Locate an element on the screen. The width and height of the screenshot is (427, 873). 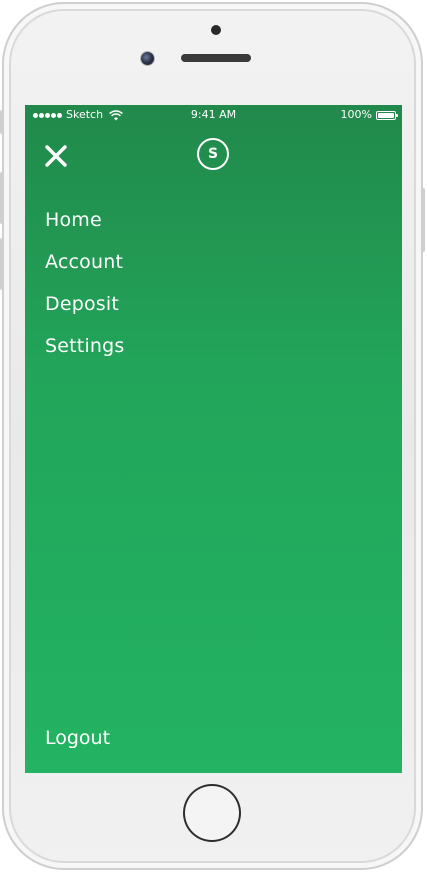
volume-up-button is located at coordinates (2, 198).